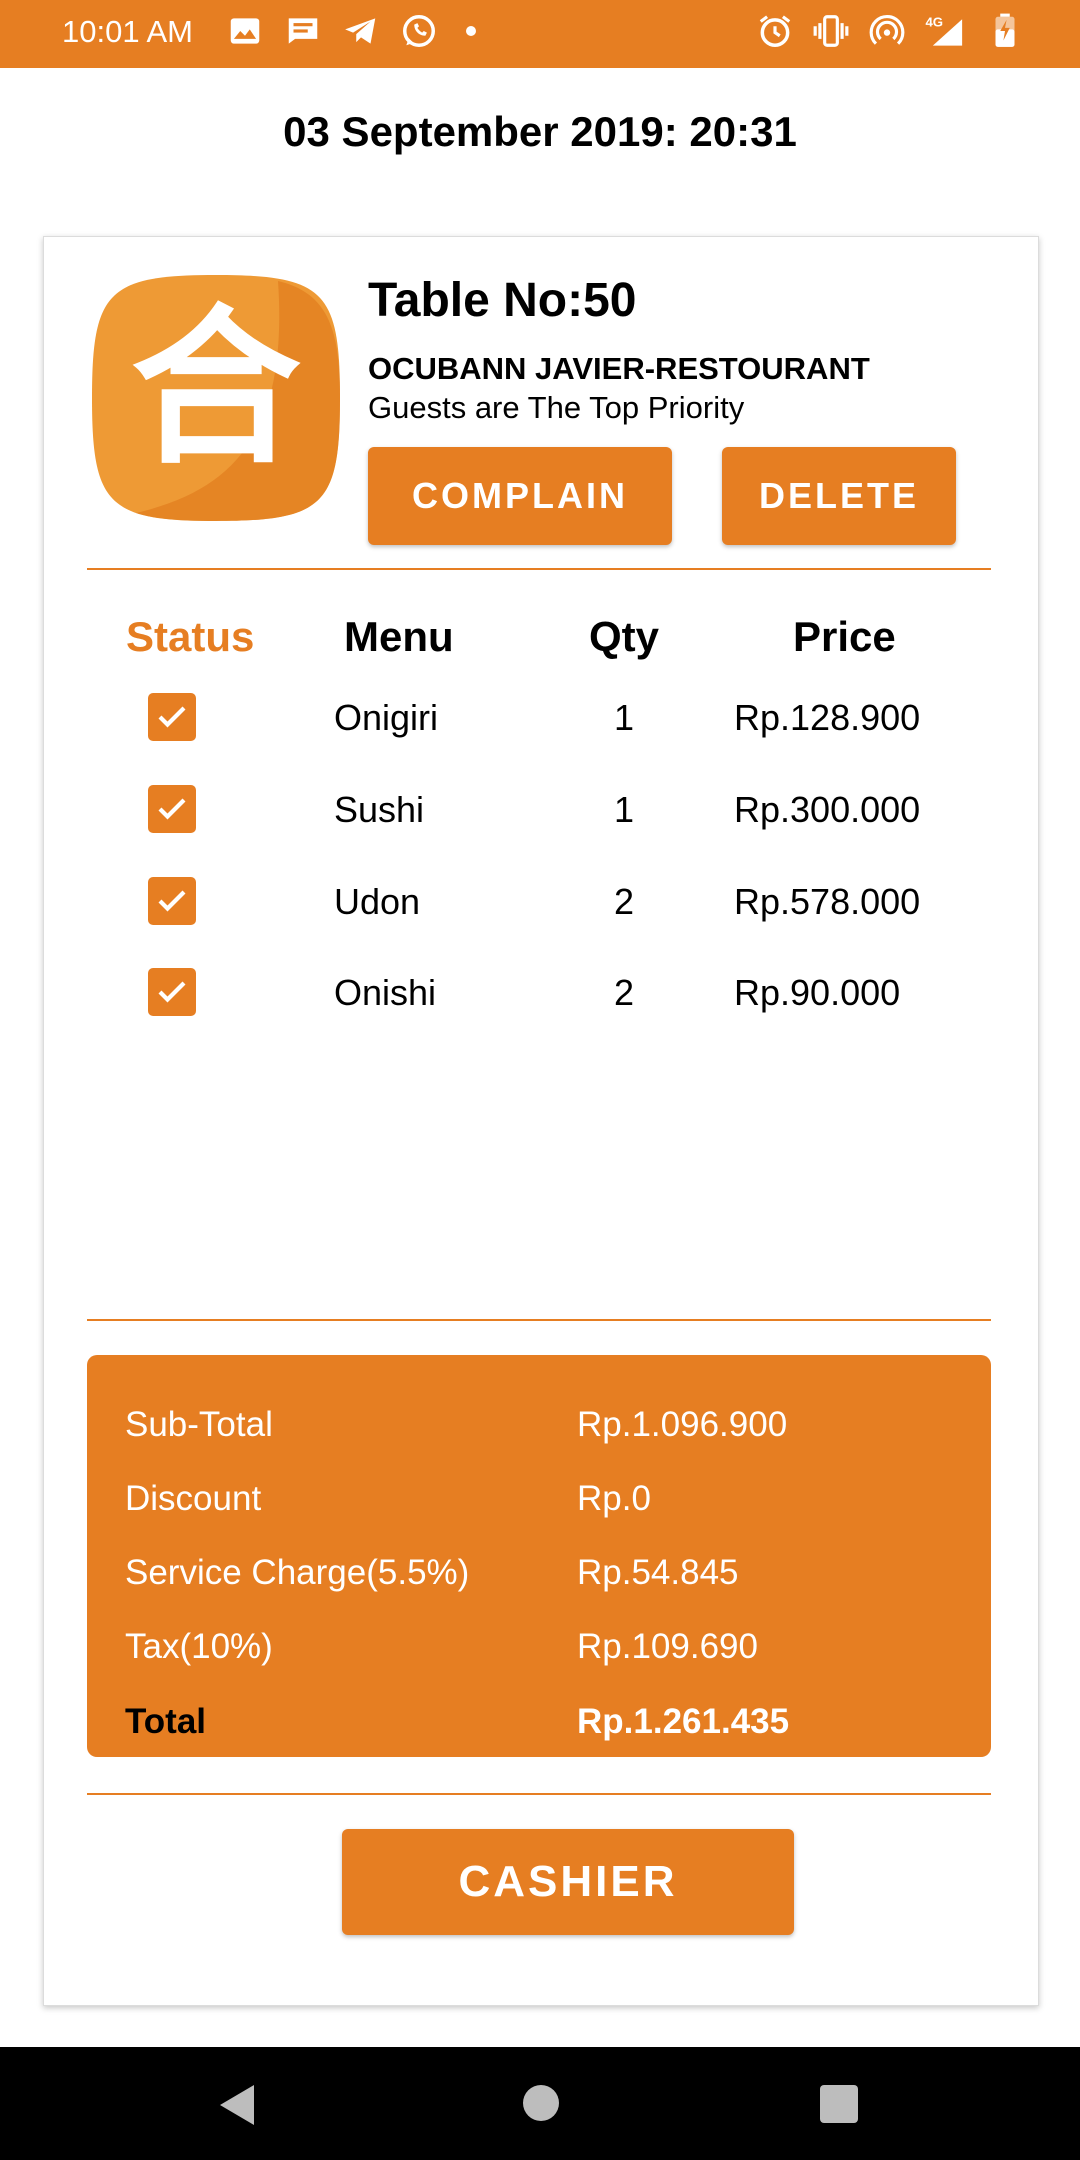 This screenshot has width=1080, height=2160. Describe the element at coordinates (556, 407) in the screenshot. I see `restaurant-tagline: Guests are The Top Priority` at that location.